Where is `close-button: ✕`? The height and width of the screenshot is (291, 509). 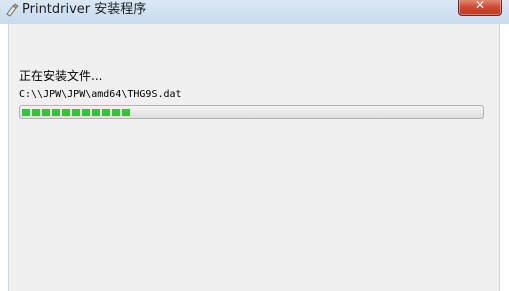 close-button: ✕ is located at coordinates (480, 8).